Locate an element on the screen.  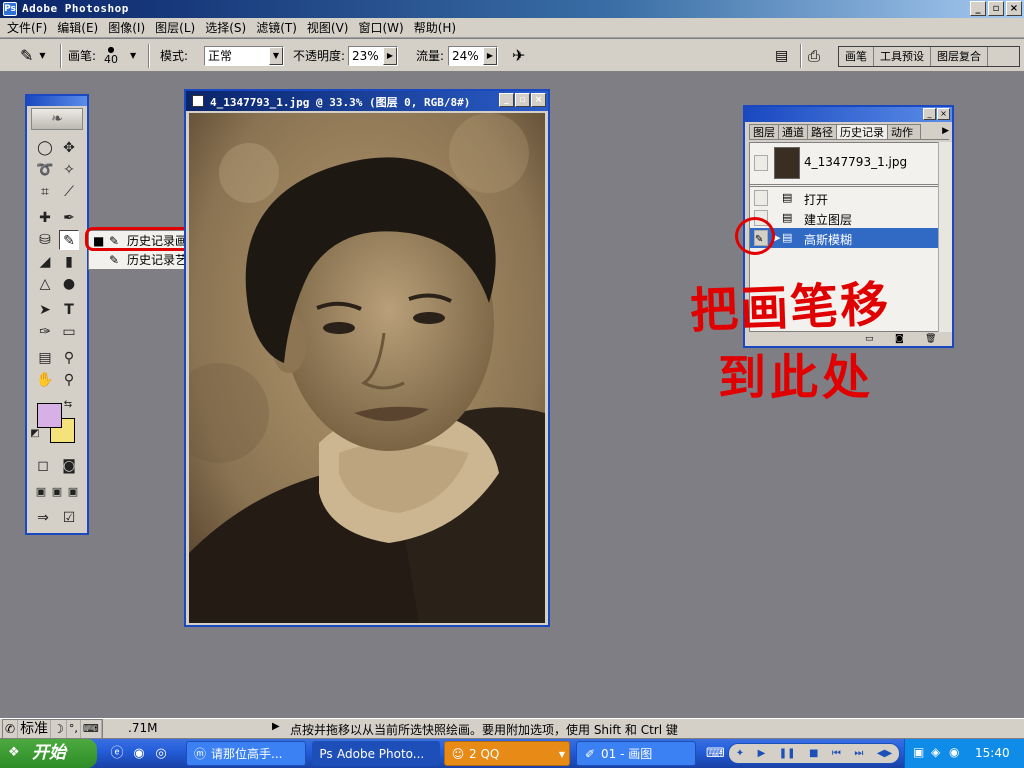
gradient-tool-icon: ▮ is located at coordinates (69, 262).